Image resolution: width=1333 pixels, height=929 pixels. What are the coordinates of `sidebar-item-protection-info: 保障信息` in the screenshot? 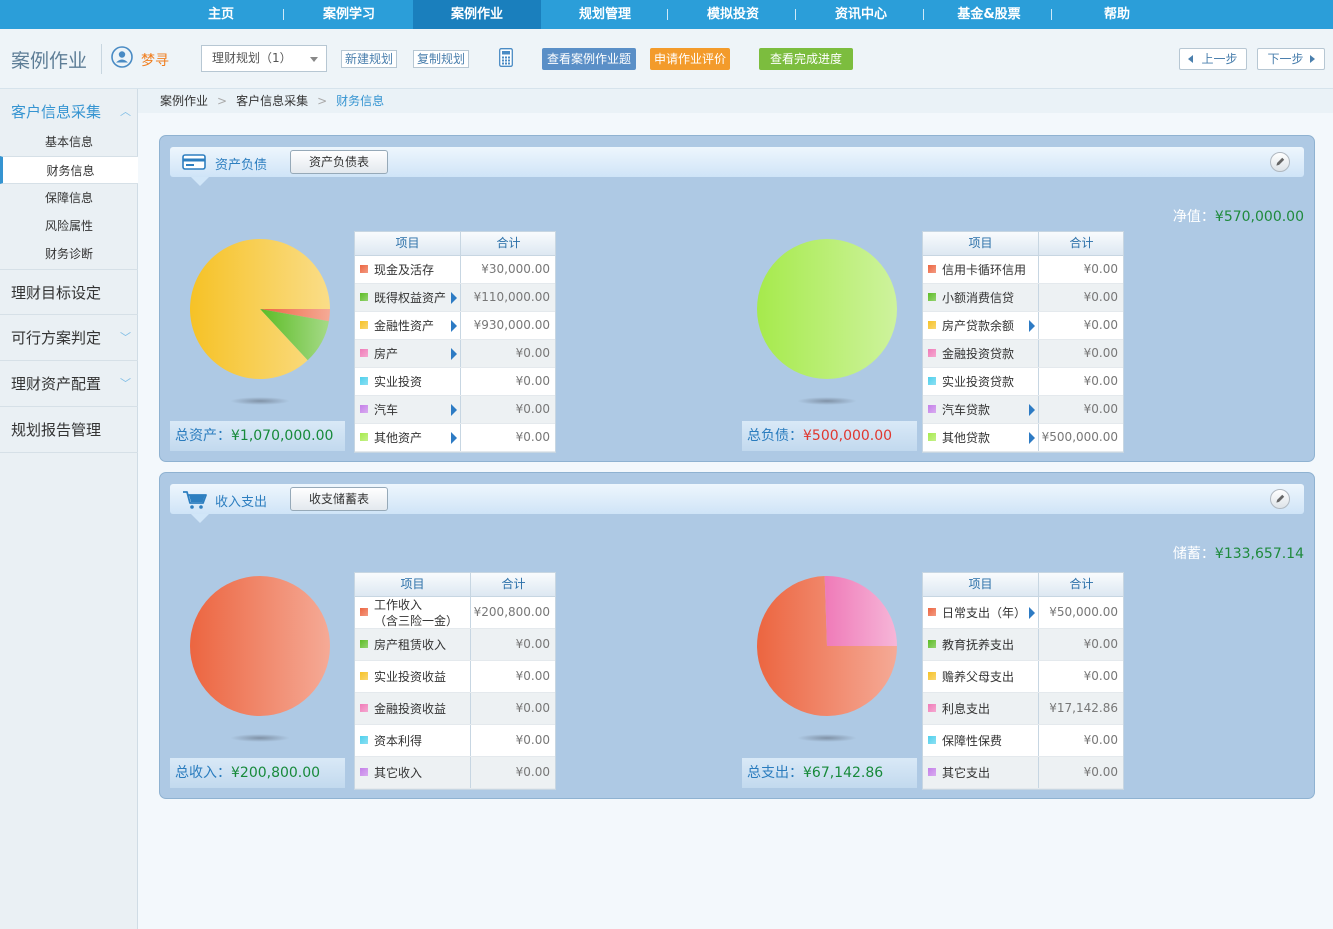 It's located at (69, 198).